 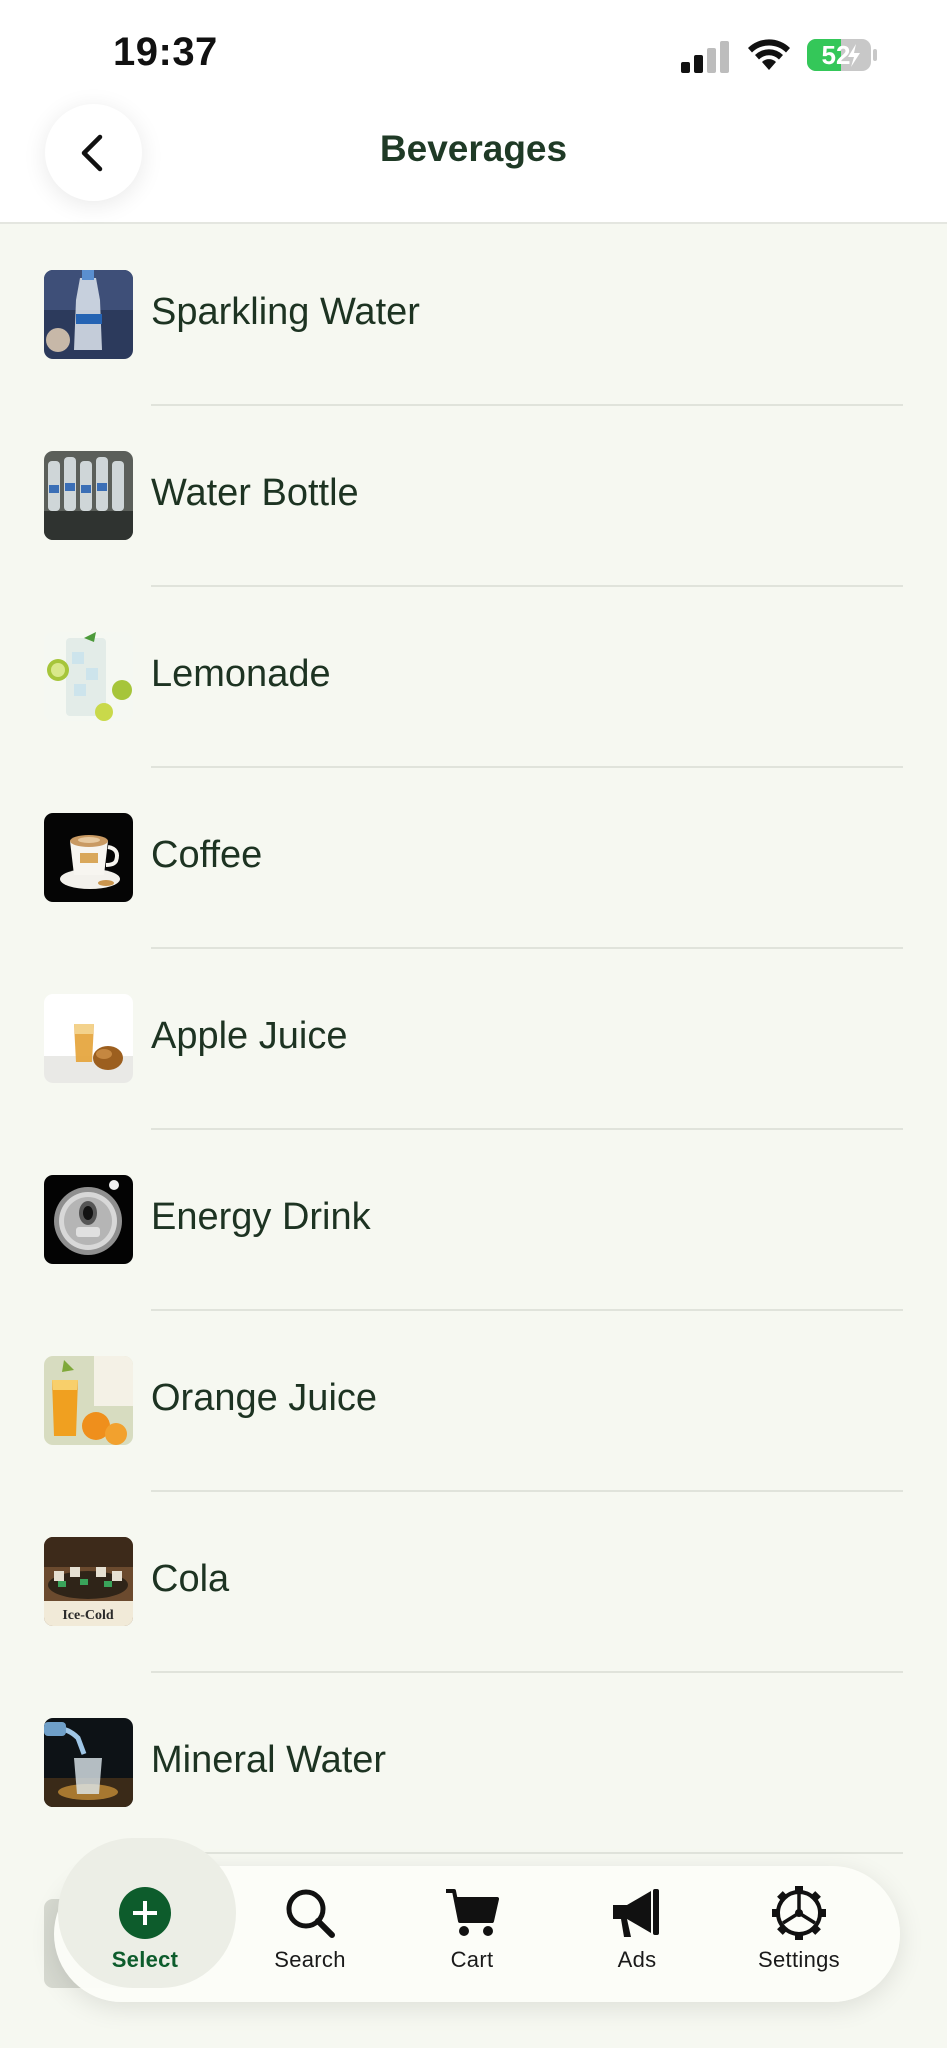 What do you see at coordinates (88, 1581) in the screenshot?
I see `item-thumbnail: Ice-Cold` at bounding box center [88, 1581].